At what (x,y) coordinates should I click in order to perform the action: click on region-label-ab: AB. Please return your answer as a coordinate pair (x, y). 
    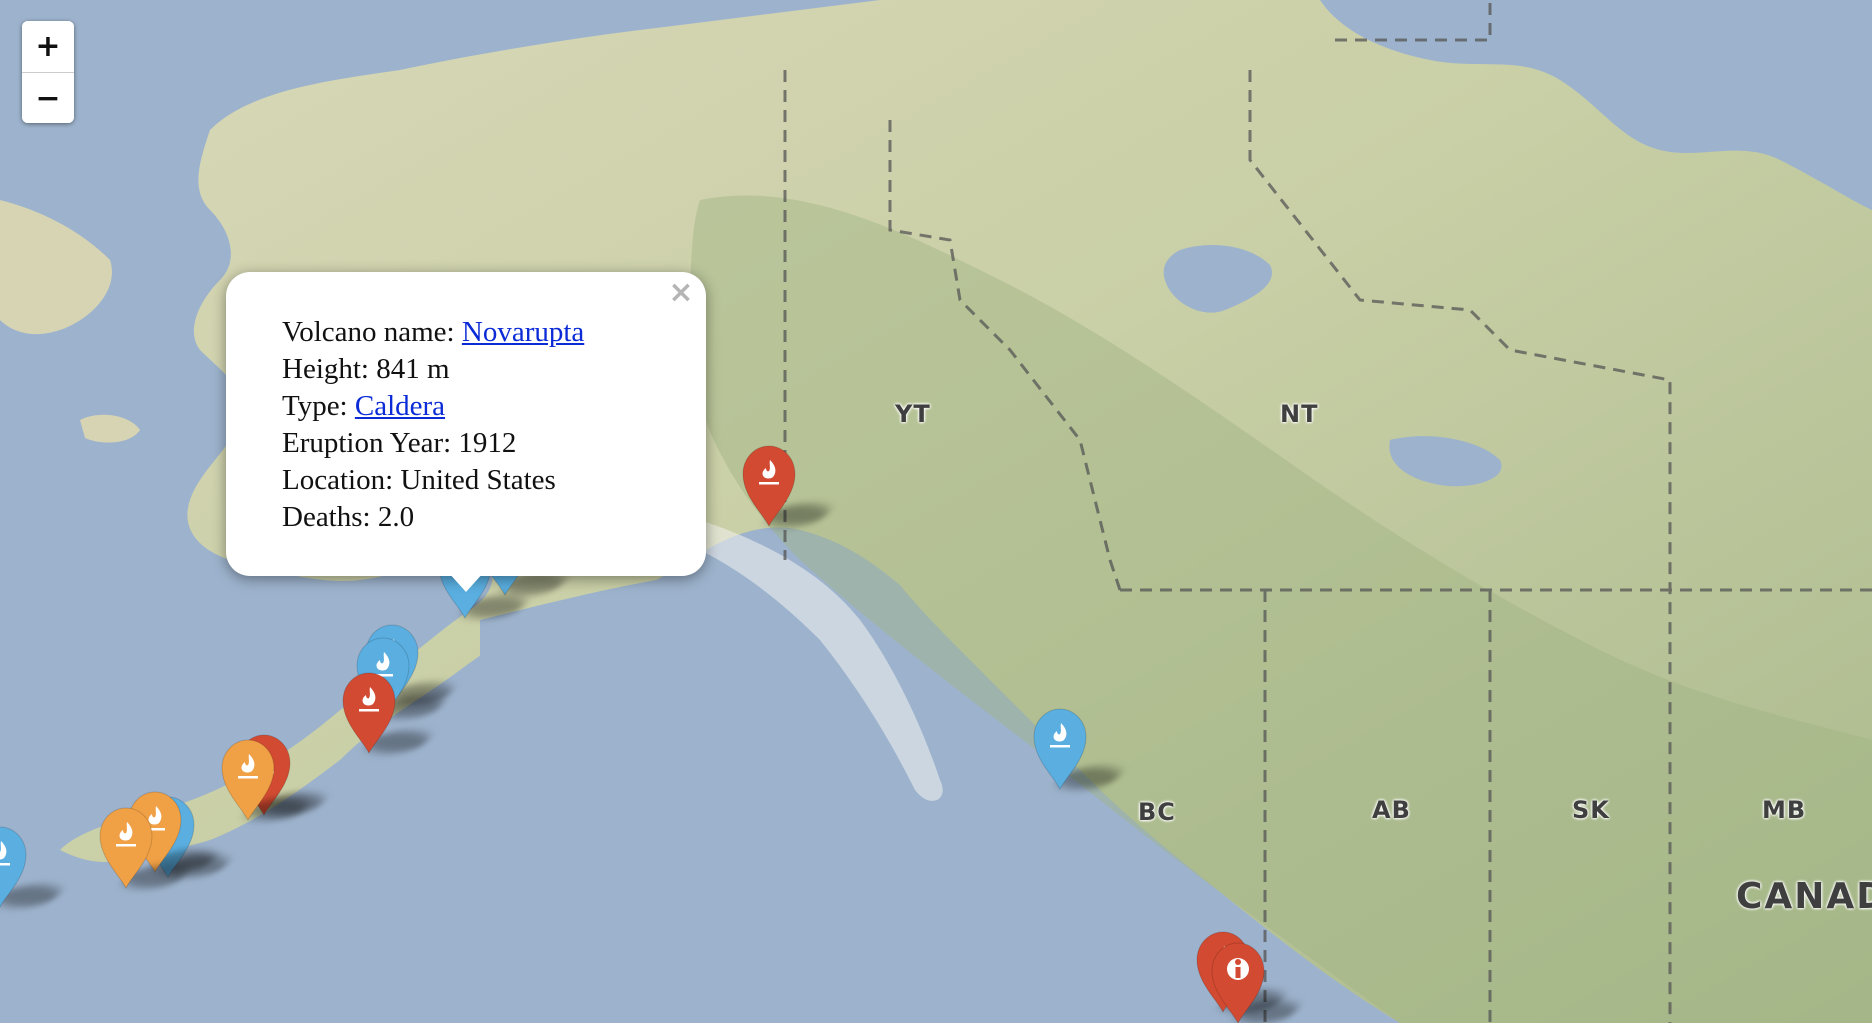
    Looking at the image, I should click on (1391, 810).